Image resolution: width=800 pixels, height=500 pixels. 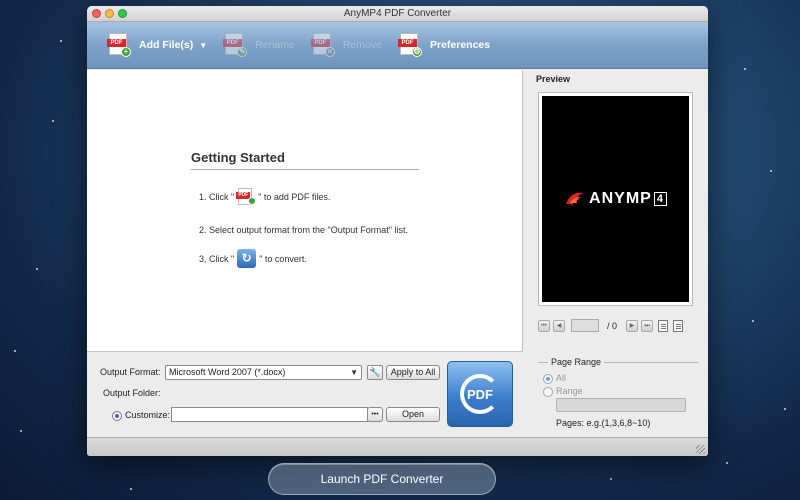 I want to click on window-controls, so click(x=109, y=13).